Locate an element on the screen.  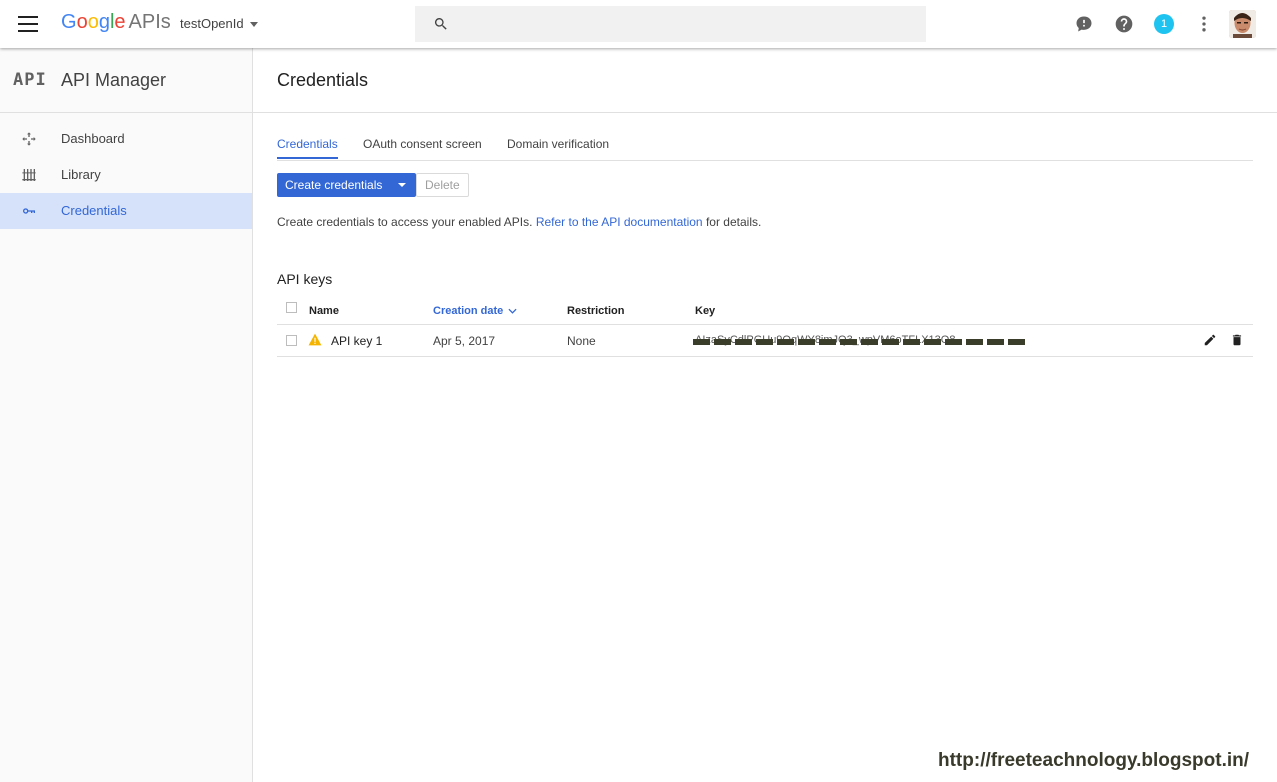
sidebar-header: API API Manager is located at coordinates (126, 80).